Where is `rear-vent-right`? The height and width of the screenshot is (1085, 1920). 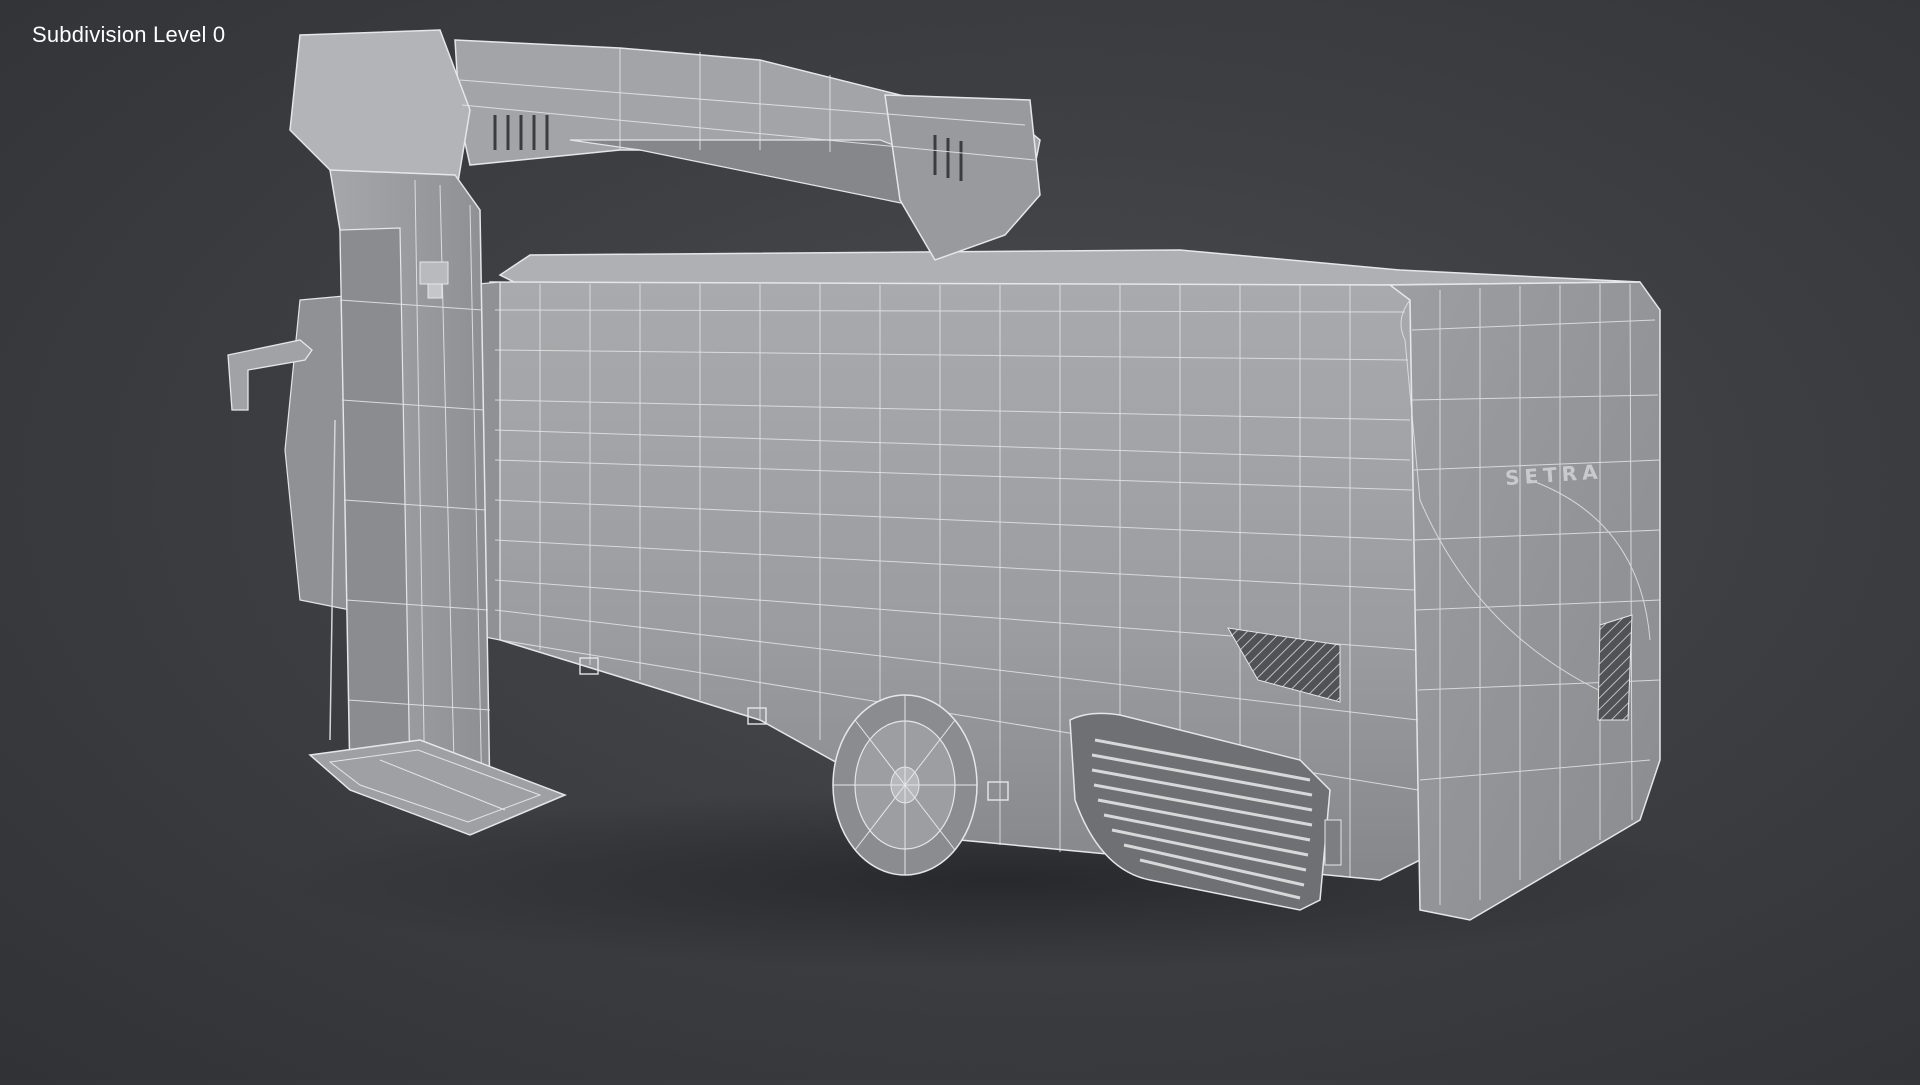 rear-vent-right is located at coordinates (1615, 667).